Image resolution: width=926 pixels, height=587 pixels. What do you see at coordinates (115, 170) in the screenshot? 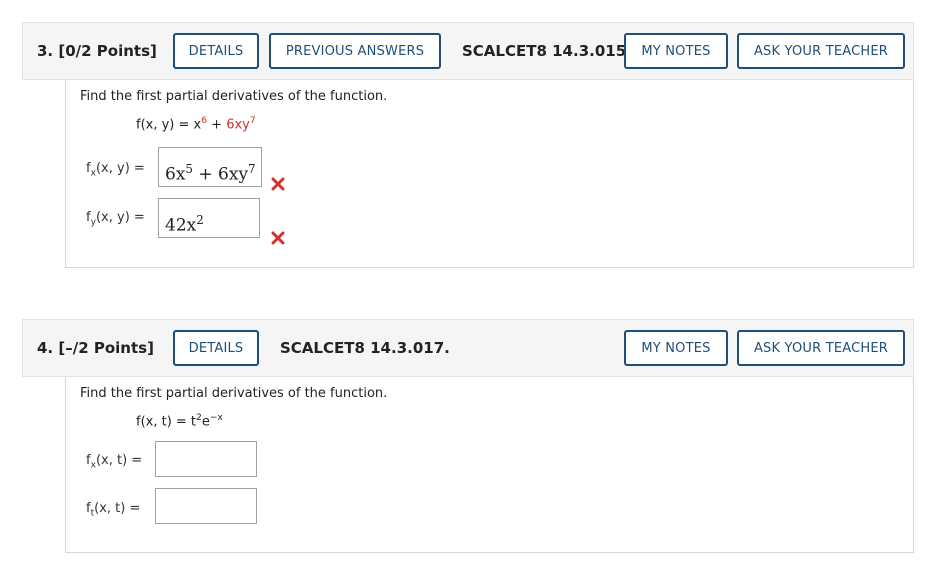
I see `fx-label: fx(x, y) =` at bounding box center [115, 170].